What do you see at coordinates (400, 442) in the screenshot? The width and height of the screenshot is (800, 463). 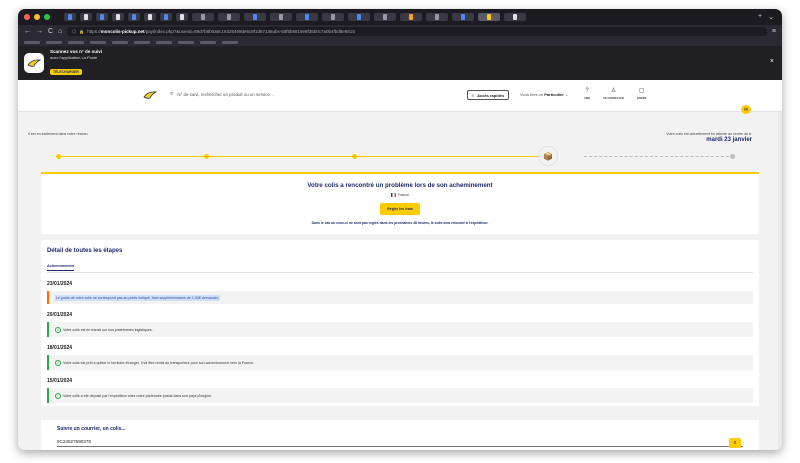 I see `tracking-number-input: 6C24527590378` at bounding box center [400, 442].